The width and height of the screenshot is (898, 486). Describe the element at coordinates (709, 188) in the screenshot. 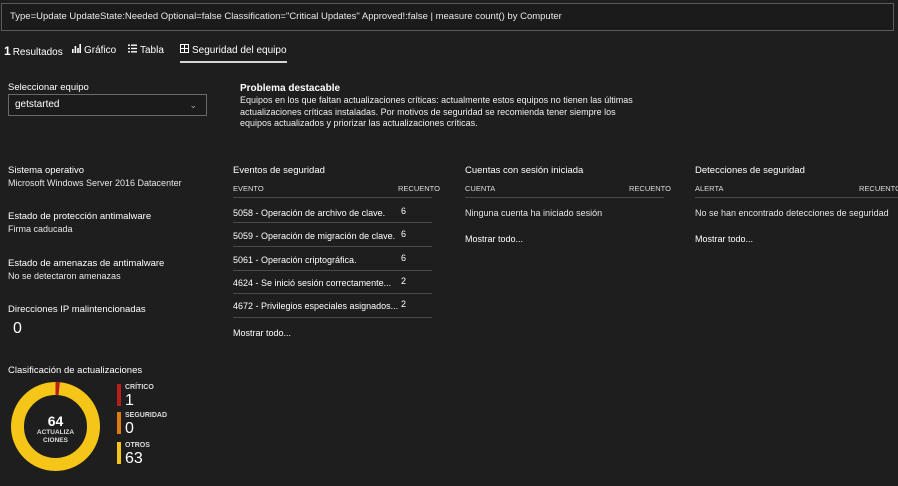

I see `col-alert-header: ALERTA` at that location.